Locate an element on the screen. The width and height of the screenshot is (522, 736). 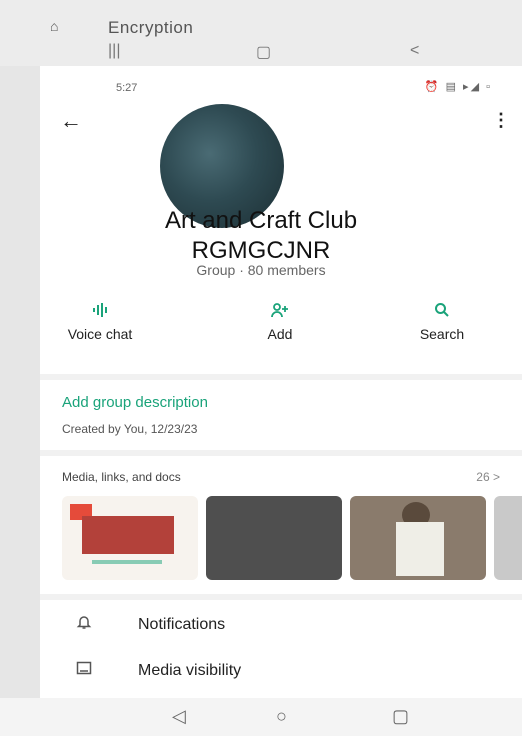
recents-back-icon: < is located at coordinates (414, 51).